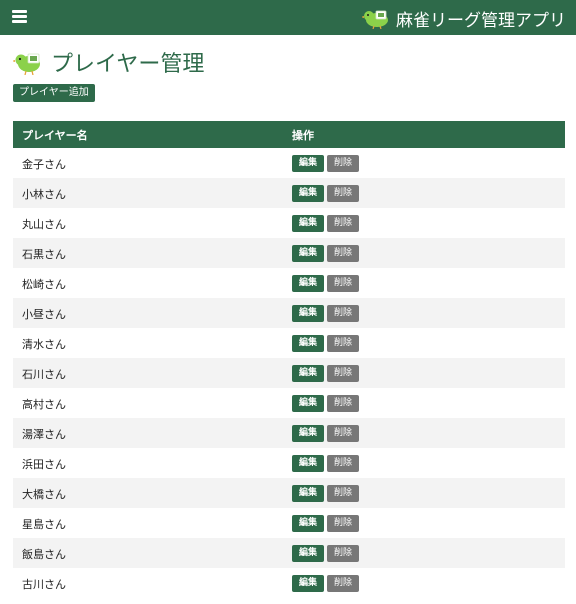 This screenshot has width=576, height=604. I want to click on page-title: プレイヤー管理, so click(128, 64).